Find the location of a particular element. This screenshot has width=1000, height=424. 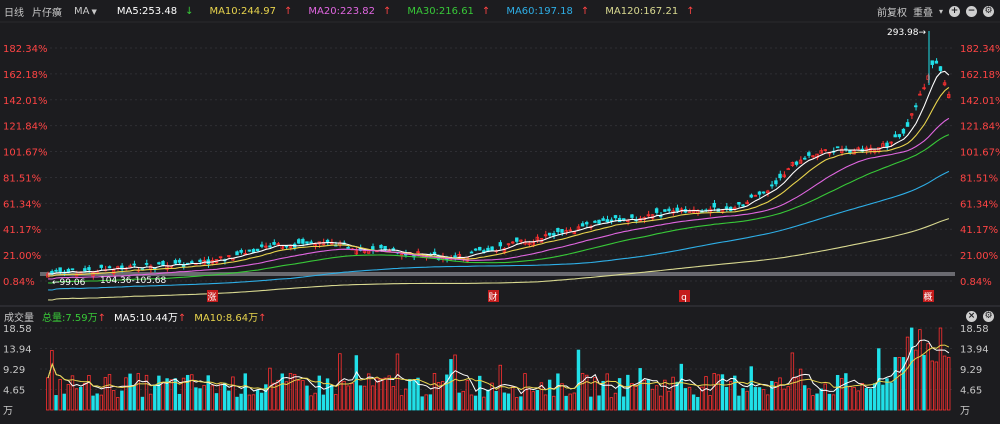

volume-ma5-line is located at coordinates (498, 367).